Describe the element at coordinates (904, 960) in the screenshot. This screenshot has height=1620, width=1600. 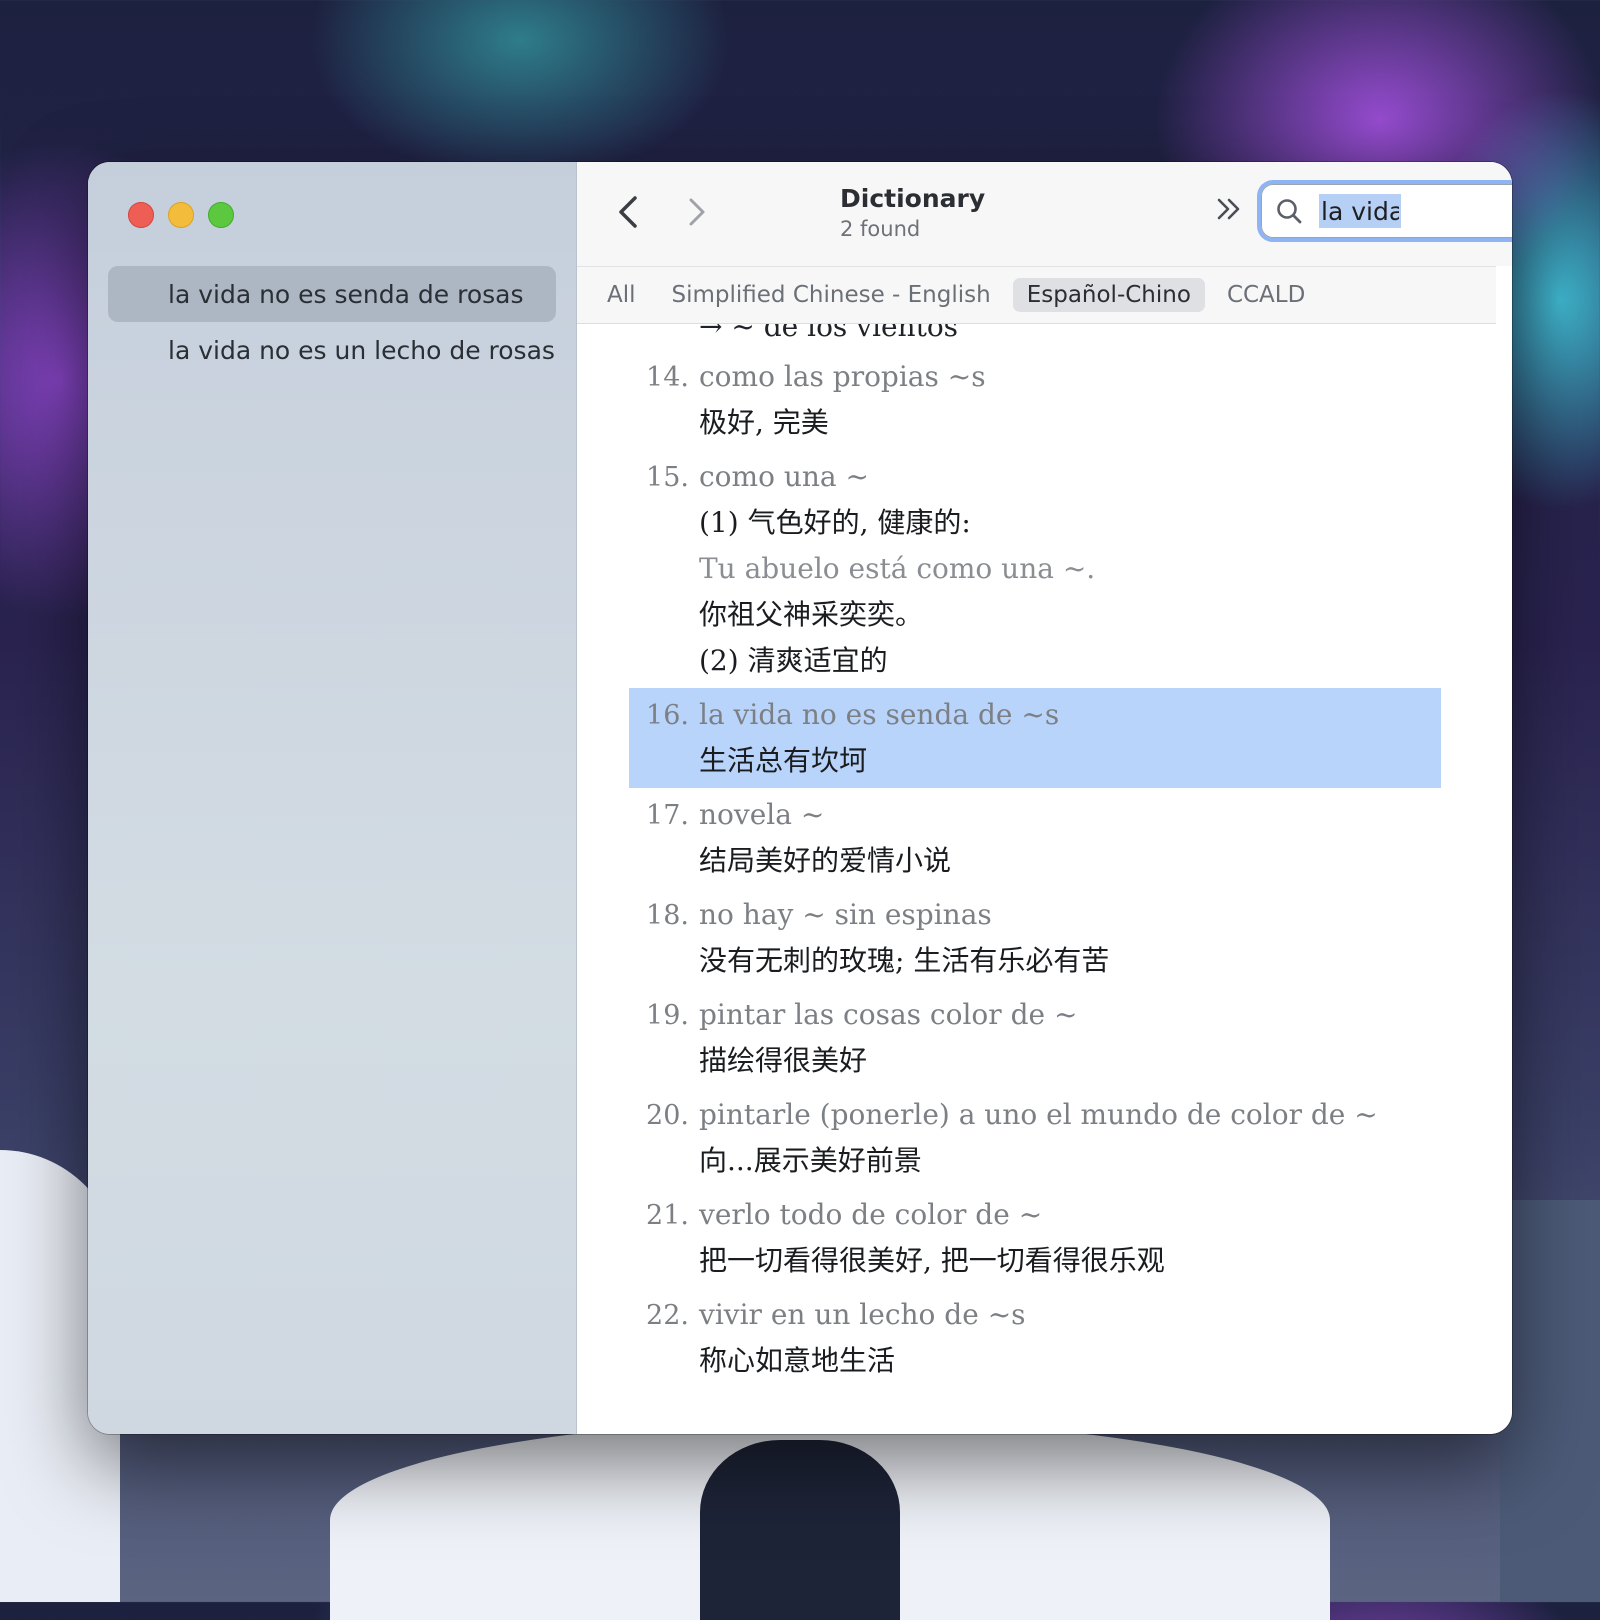
I see `entry-translation: 没有无刺的玫瑰; 生活有乐必有苦` at that location.